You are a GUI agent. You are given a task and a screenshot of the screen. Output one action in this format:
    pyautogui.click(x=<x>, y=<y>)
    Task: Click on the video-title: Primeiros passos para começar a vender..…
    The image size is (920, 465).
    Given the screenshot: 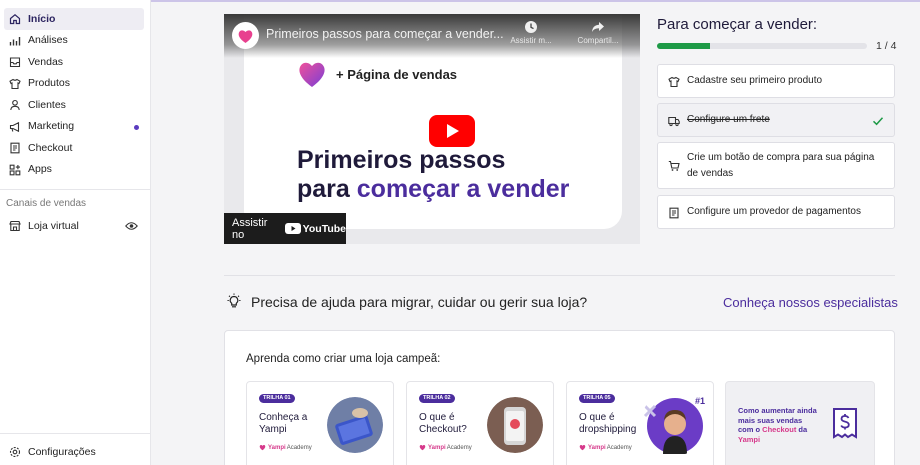 What is the action you would take?
    pyautogui.click(x=386, y=34)
    